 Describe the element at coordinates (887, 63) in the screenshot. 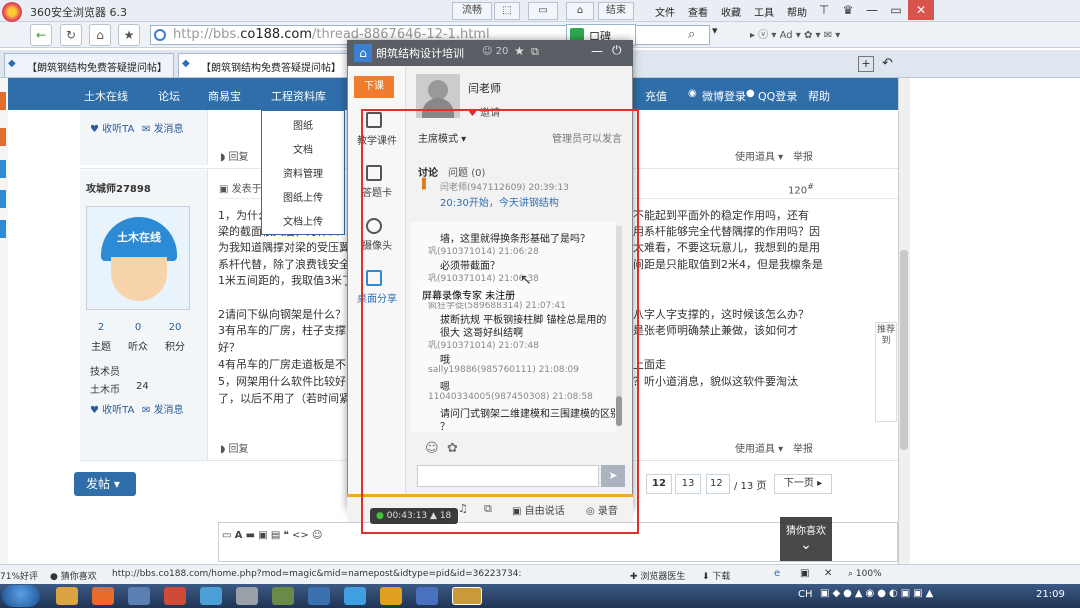

I see `undo-close-icon: ↶` at that location.